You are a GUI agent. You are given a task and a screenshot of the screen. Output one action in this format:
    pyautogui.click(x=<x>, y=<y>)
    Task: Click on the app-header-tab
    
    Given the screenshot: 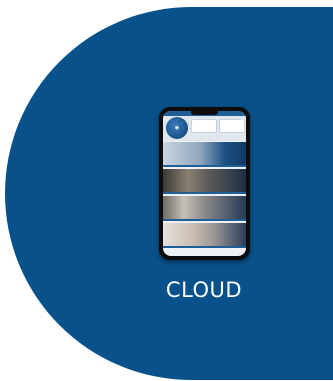 What is the action you would take?
    pyautogui.click(x=204, y=126)
    